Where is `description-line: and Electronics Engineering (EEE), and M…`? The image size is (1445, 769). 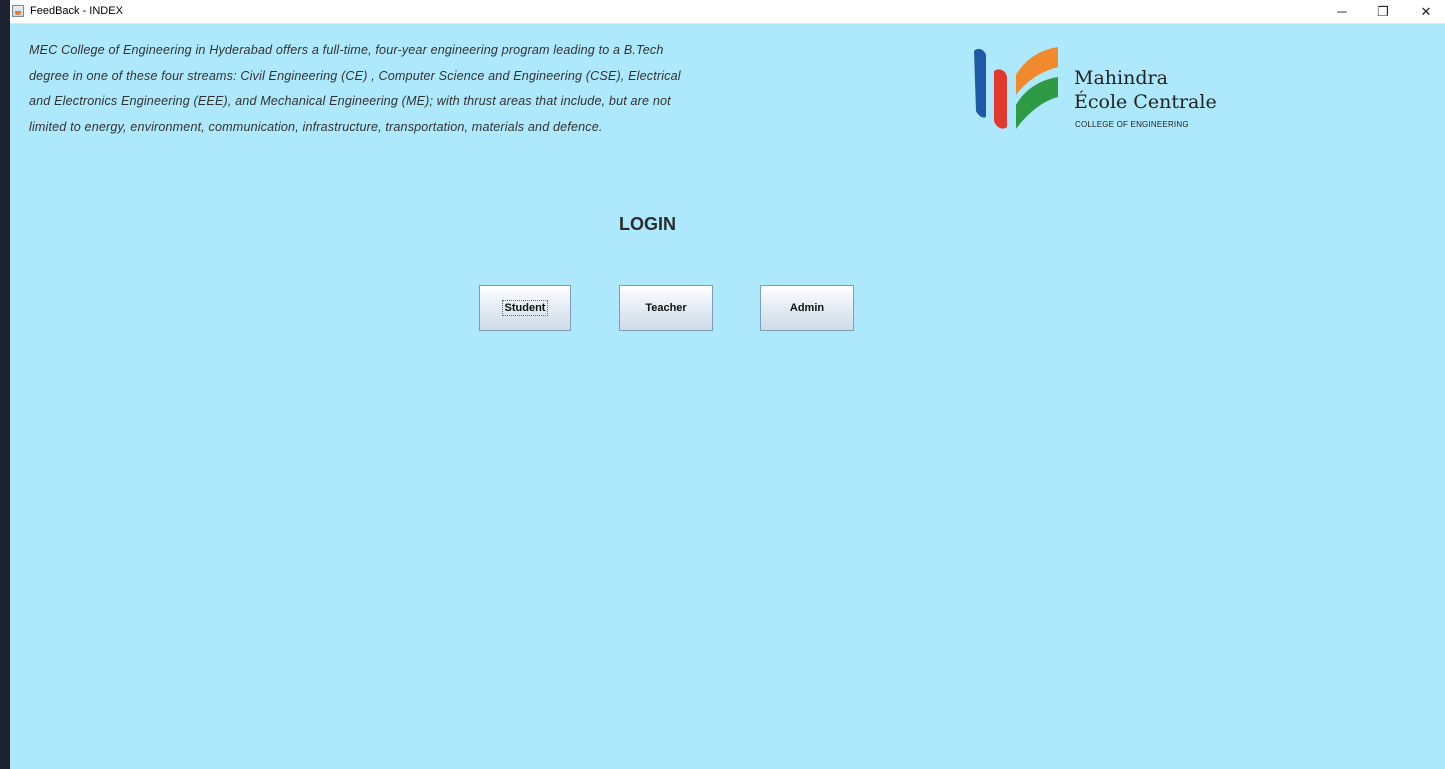
description-line: and Electronics Engineering (EEE), and M… is located at coordinates (350, 101).